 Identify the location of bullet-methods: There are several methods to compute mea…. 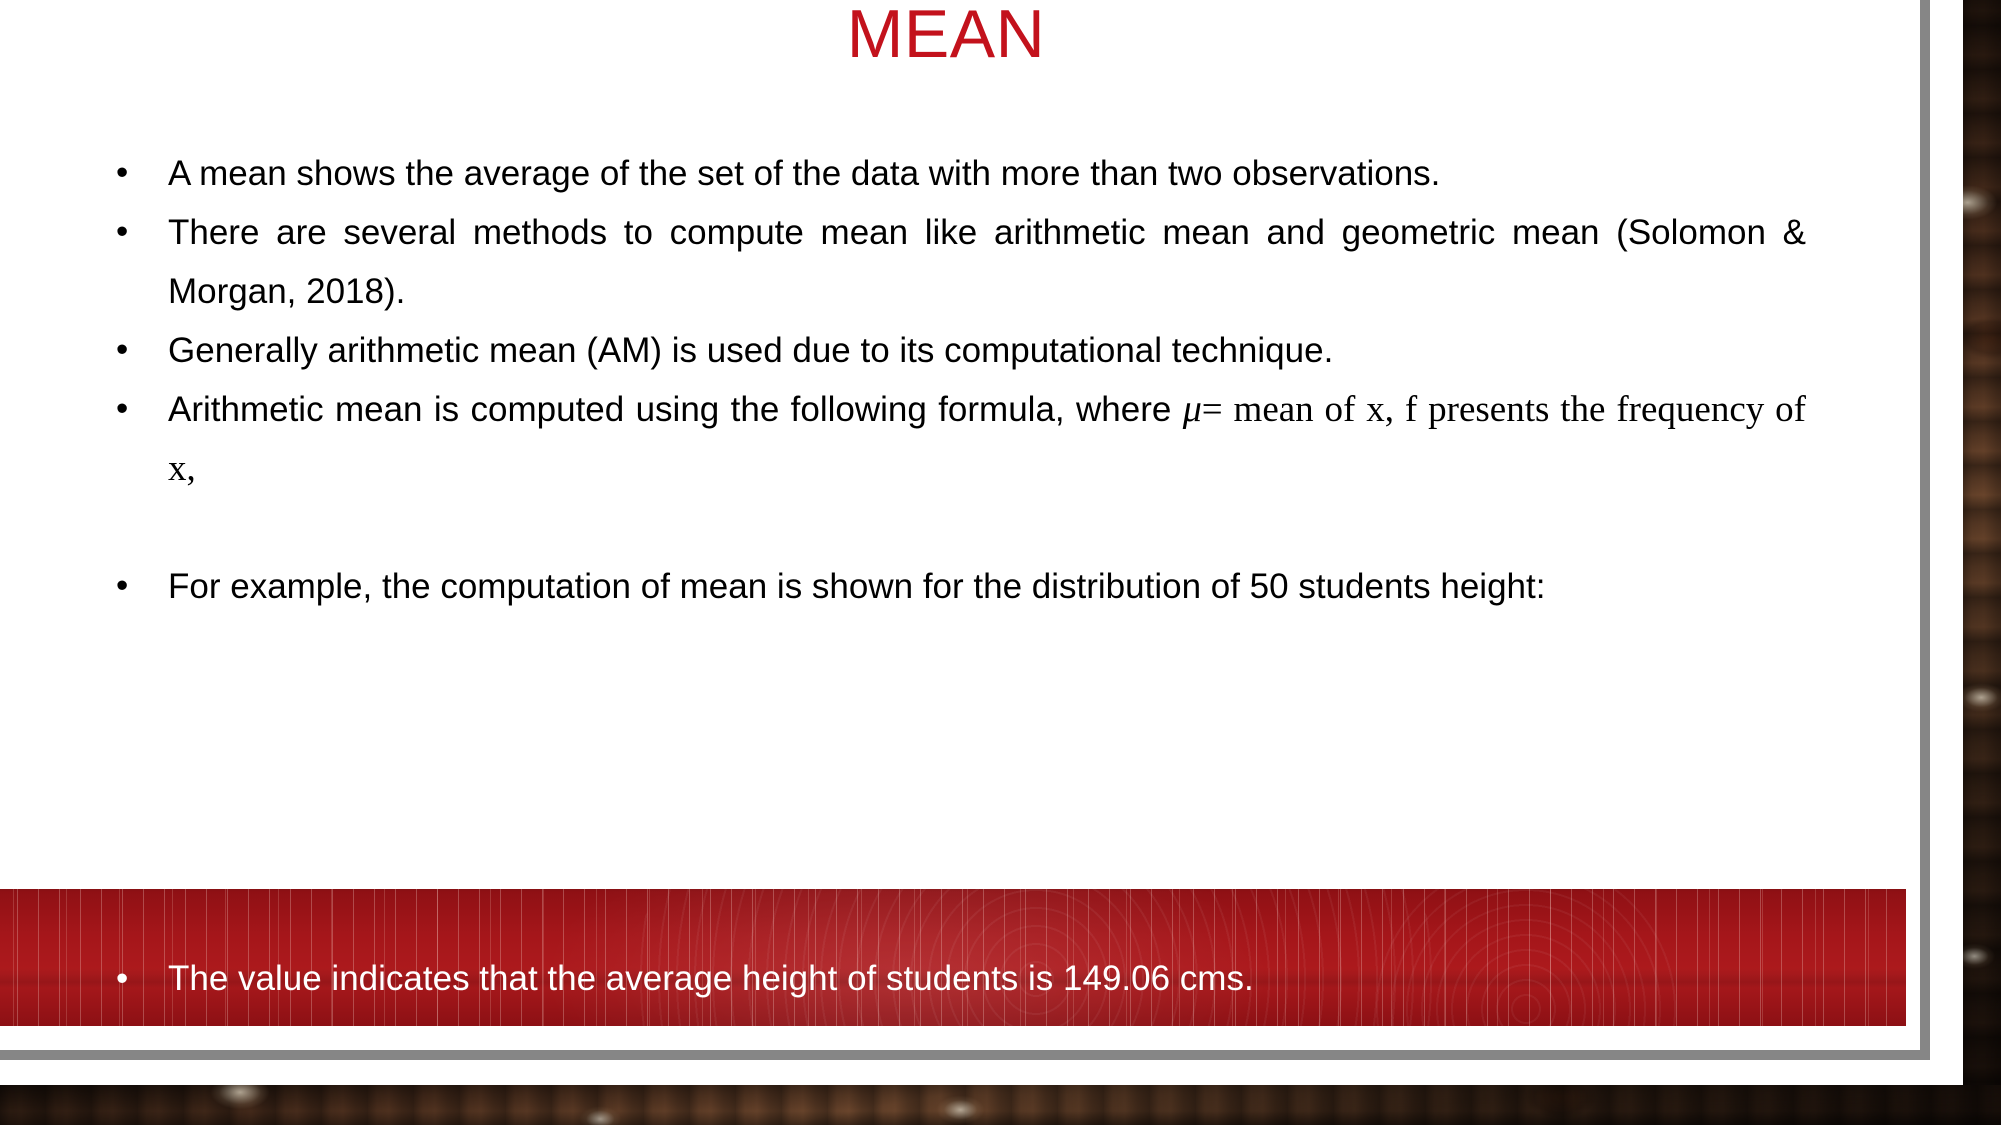
(956, 261).